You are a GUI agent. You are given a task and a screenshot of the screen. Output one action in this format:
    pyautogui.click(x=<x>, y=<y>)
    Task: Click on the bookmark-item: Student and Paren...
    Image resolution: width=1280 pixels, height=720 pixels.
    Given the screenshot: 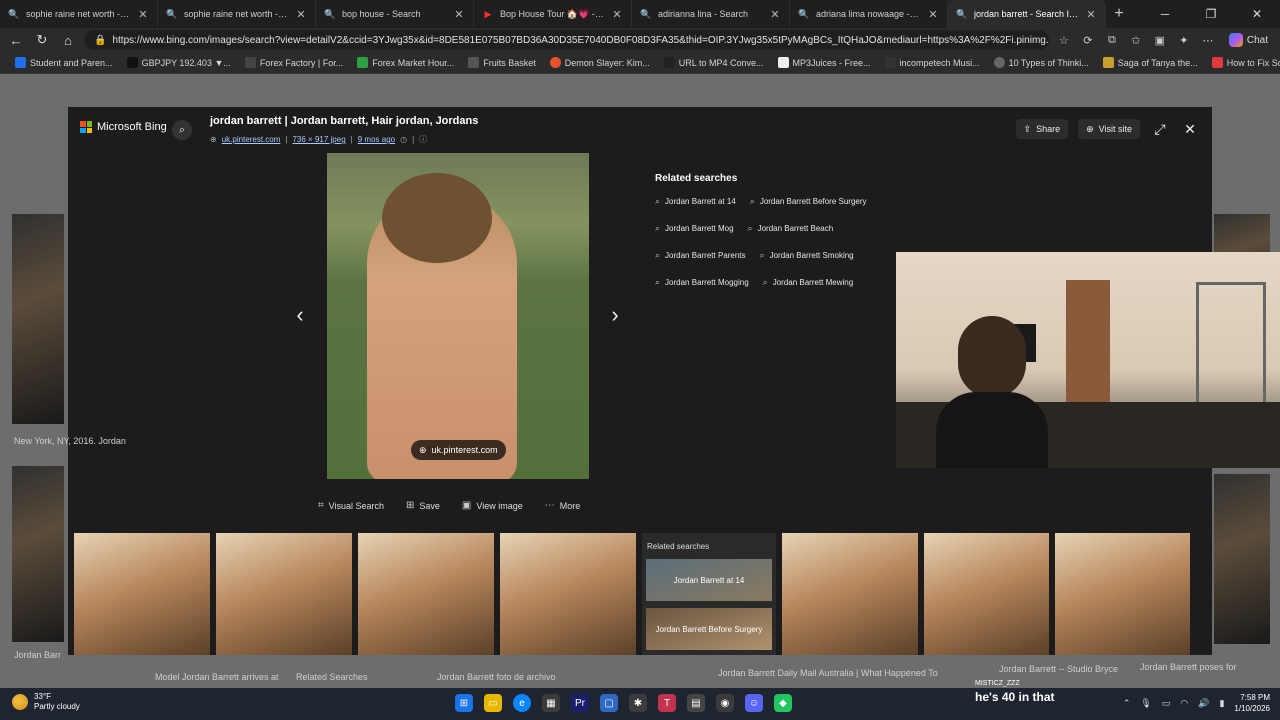 What is the action you would take?
    pyautogui.click(x=64, y=62)
    